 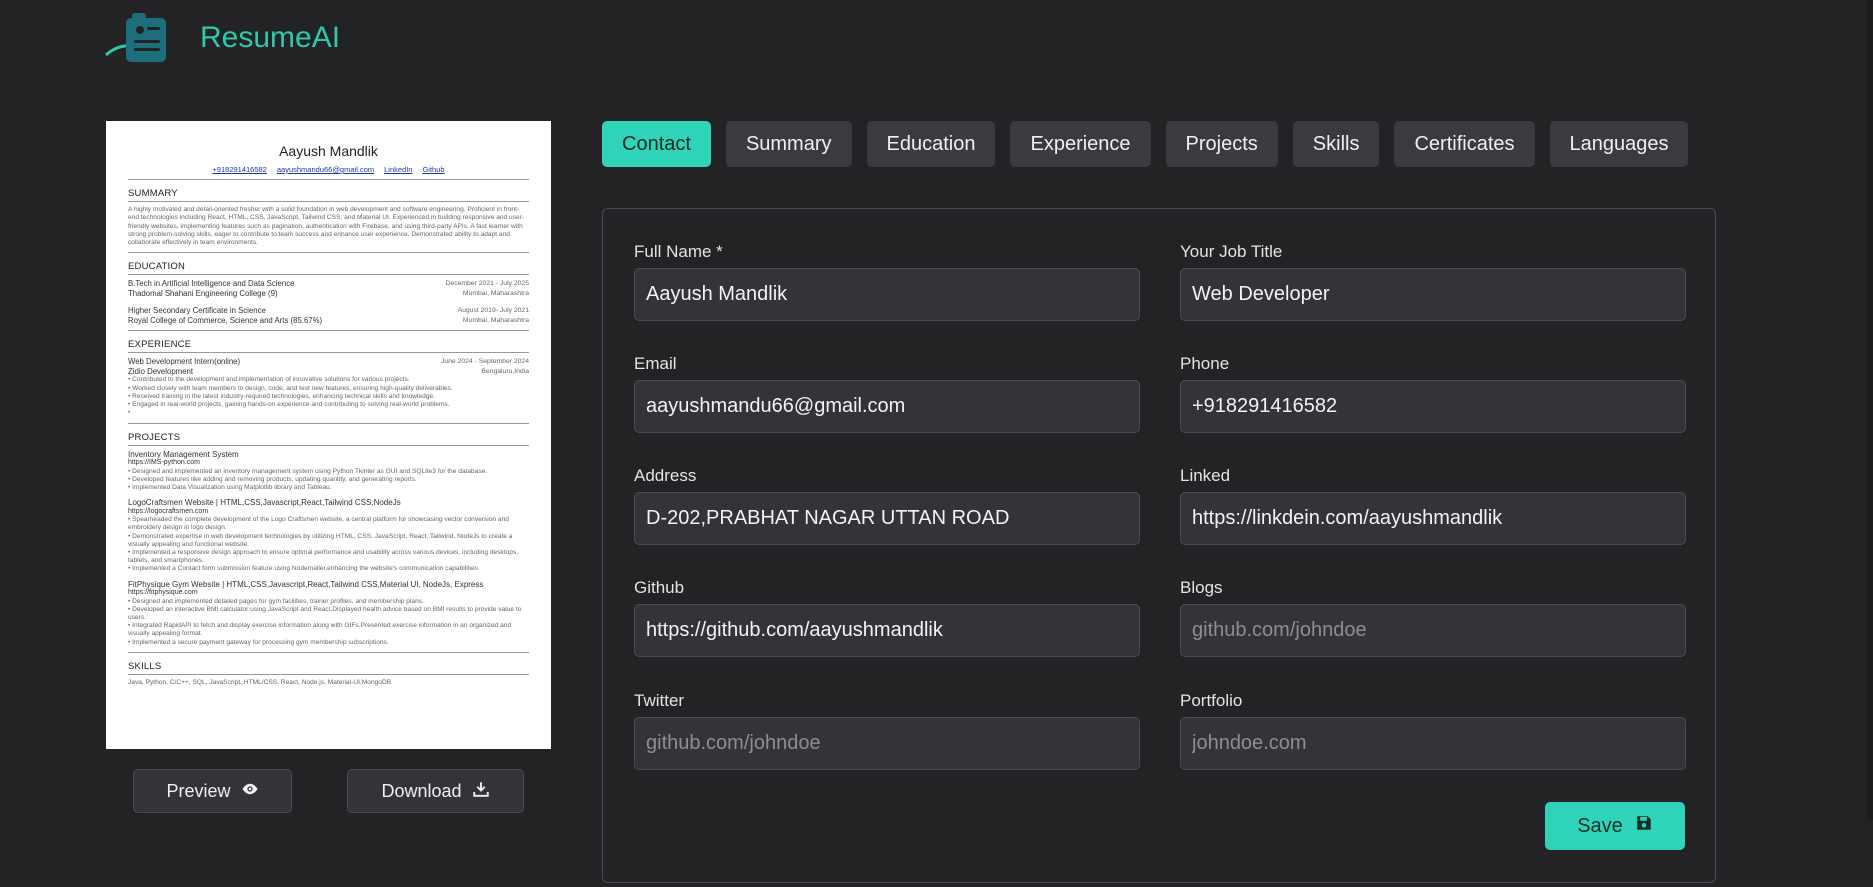 What do you see at coordinates (493, 311) in the screenshot?
I see `edu-dates: August 2019- July 2021` at bounding box center [493, 311].